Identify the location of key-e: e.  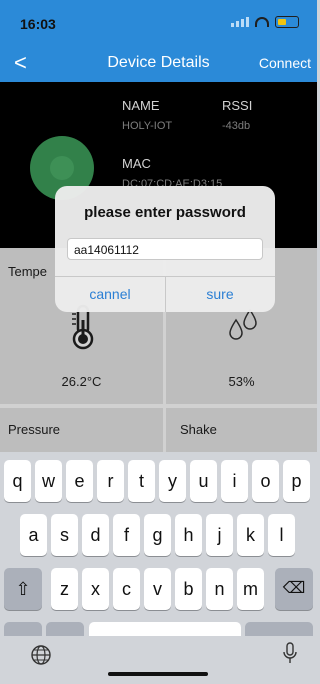
(79, 481).